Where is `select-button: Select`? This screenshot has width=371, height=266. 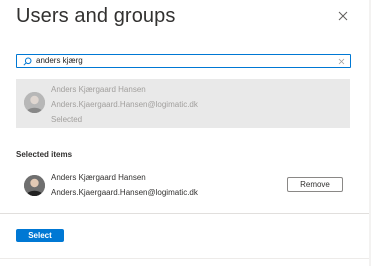
select-button: Select is located at coordinates (40, 235).